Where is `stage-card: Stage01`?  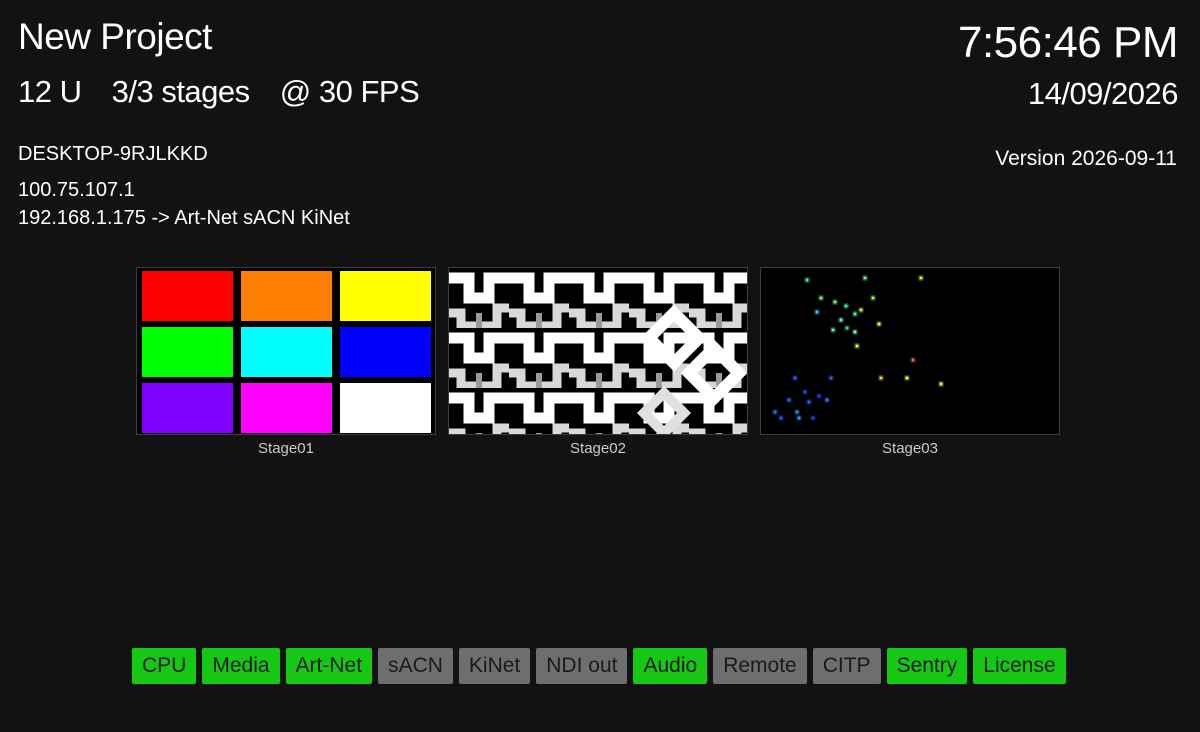
stage-card: Stage01 is located at coordinates (286, 362).